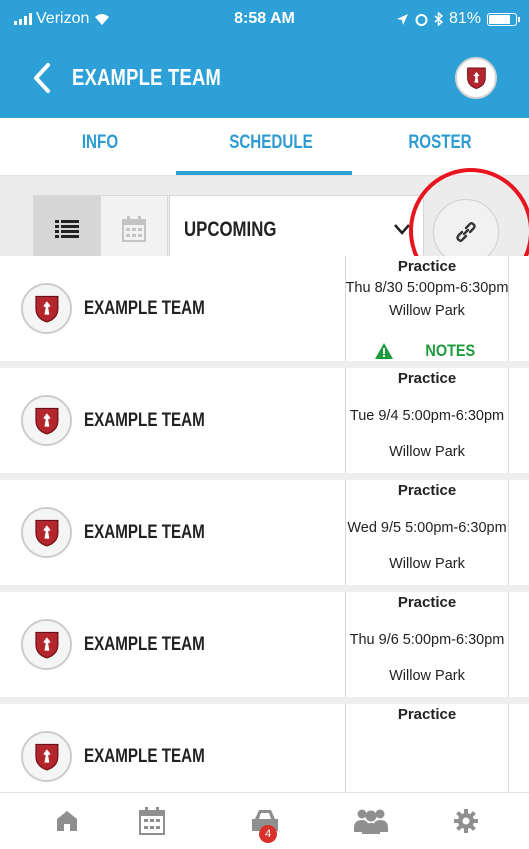  Describe the element at coordinates (264, 79) in the screenshot. I see `app-header: EXAMPLE TEAM` at that location.